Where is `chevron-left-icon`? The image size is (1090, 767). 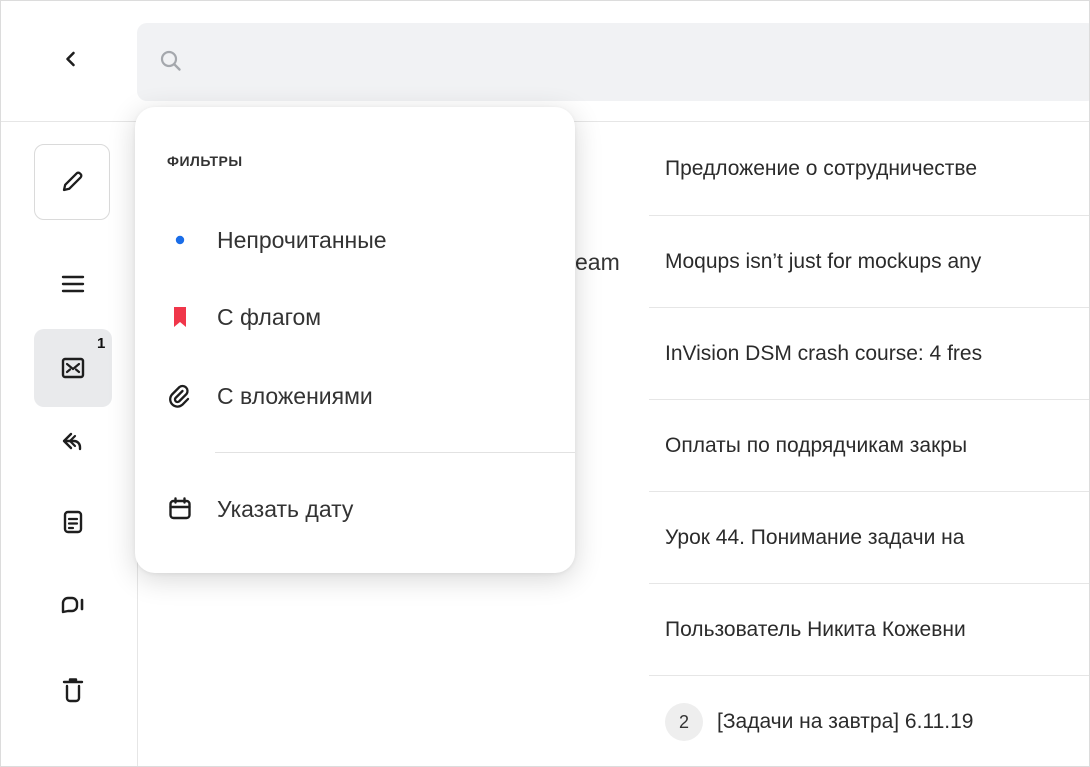
chevron-left-icon is located at coordinates (70, 59).